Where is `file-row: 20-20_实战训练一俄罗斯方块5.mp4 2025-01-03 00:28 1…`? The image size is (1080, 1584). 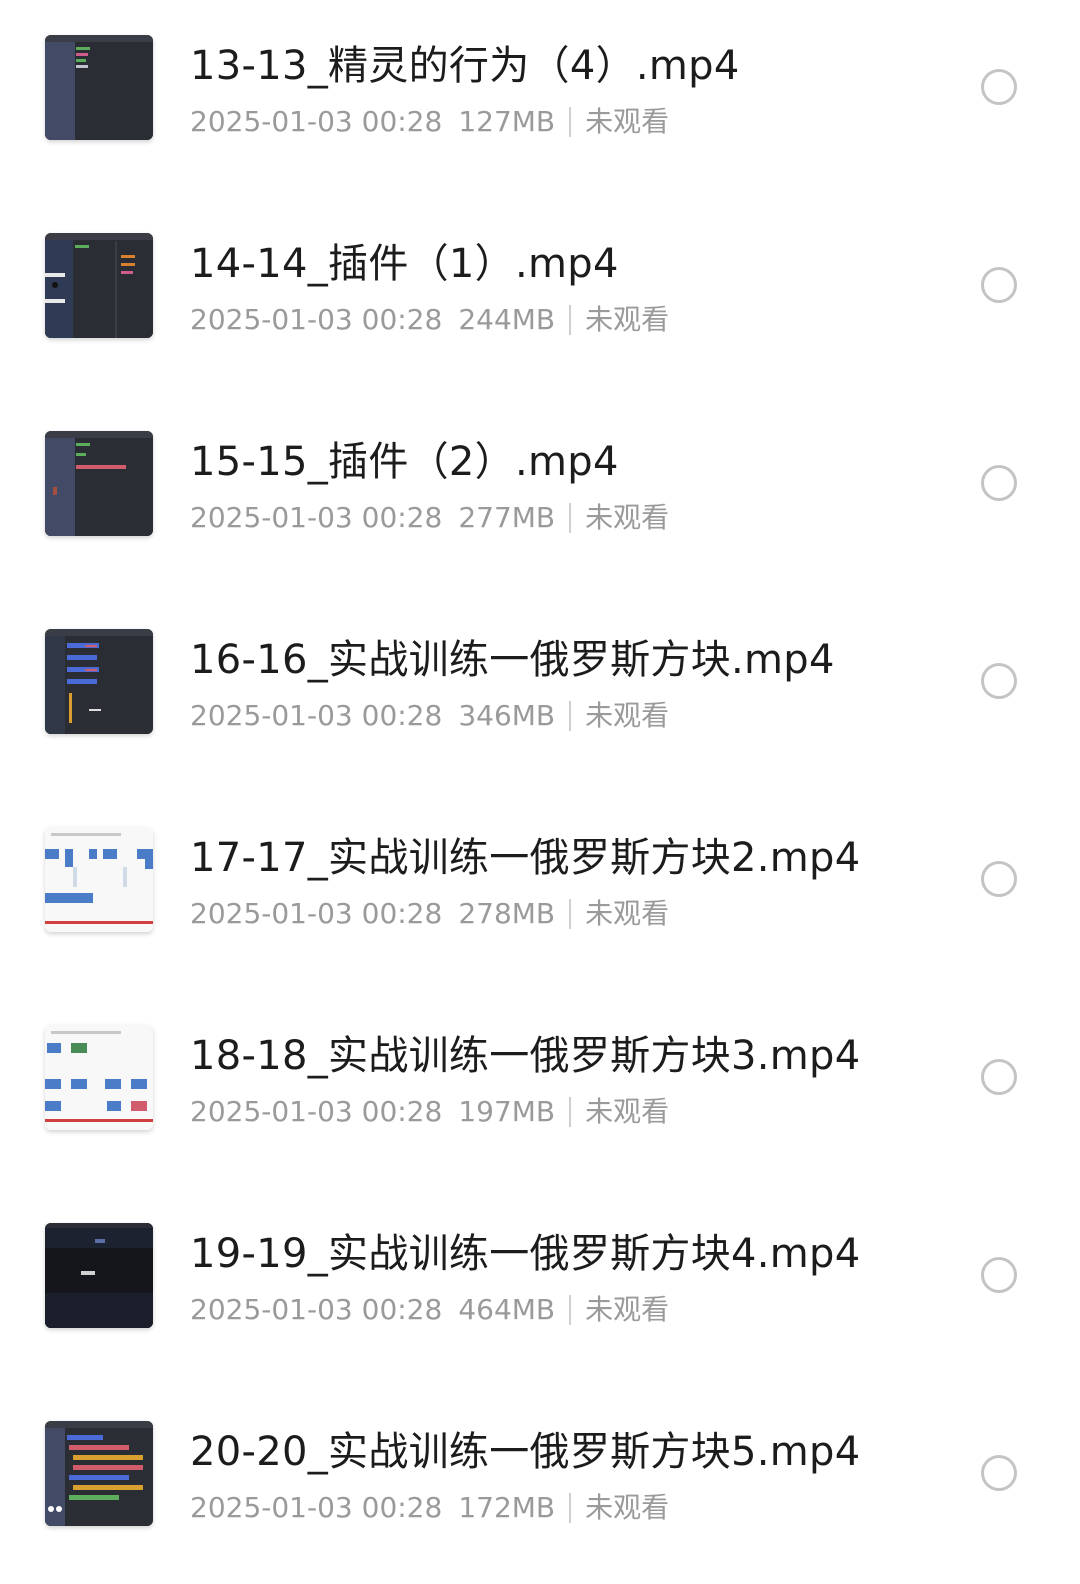
file-row: 20-20_实战训练一俄罗斯方块5.mp4 2025-01-03 00:28 1… is located at coordinates (540, 1485).